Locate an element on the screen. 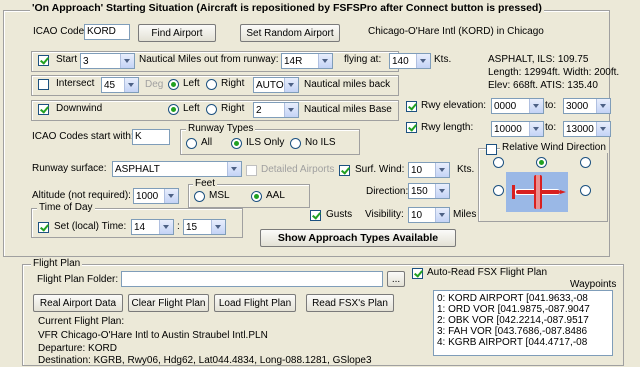  detailed-airports-label: Detailed Airports is located at coordinates (298, 169).